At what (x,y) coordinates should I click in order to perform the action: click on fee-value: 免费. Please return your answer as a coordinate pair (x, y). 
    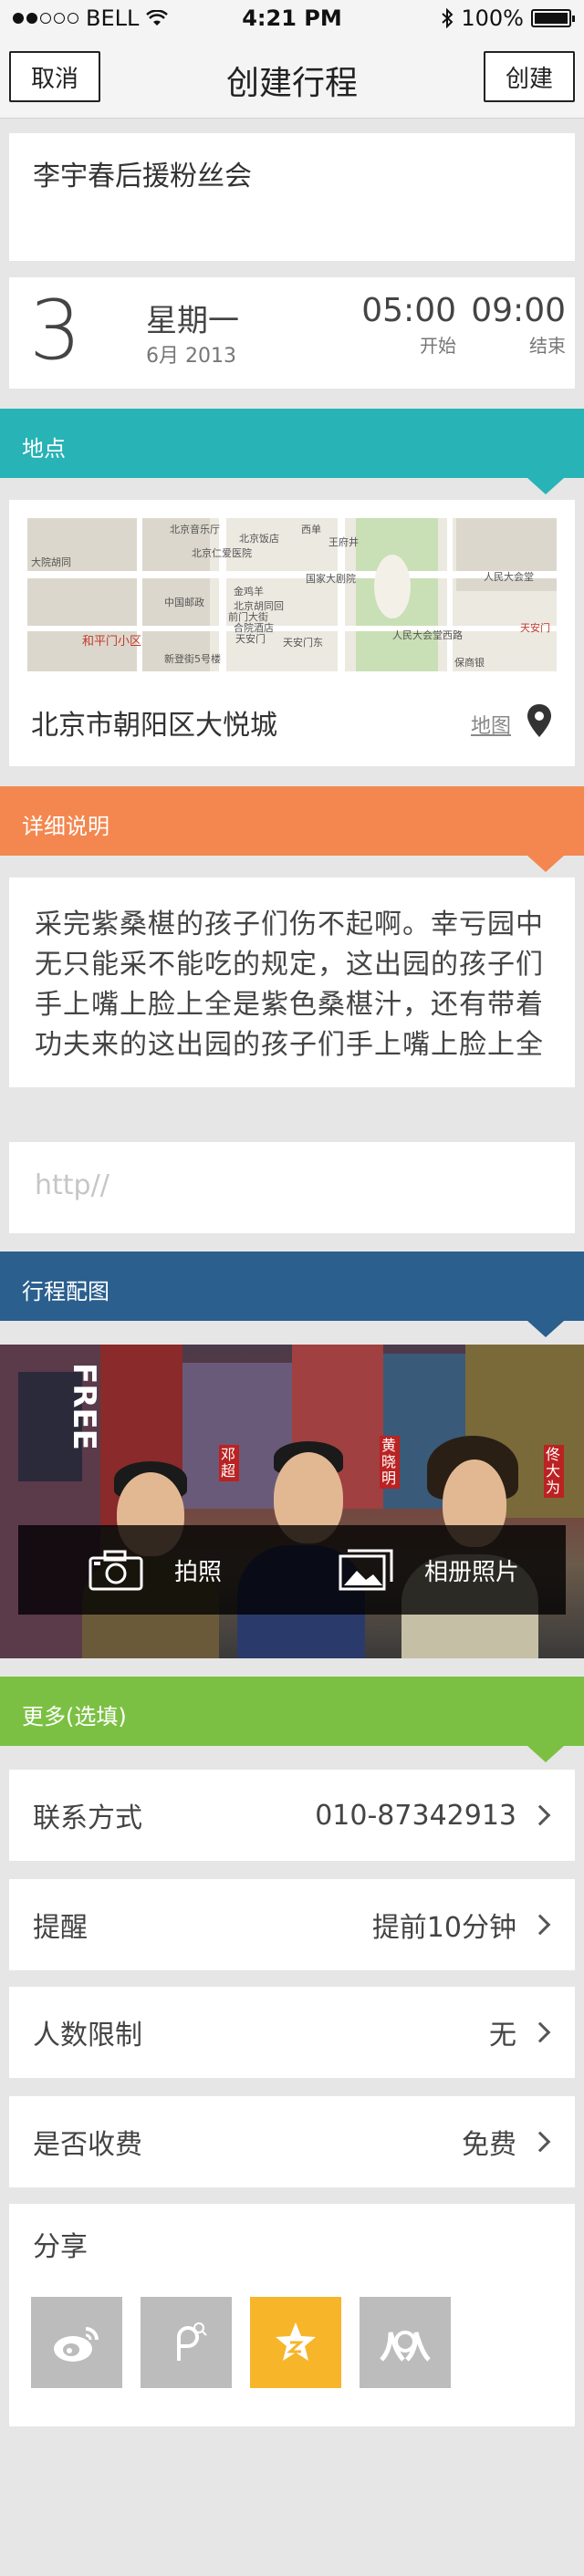
    Looking at the image, I should click on (489, 2145).